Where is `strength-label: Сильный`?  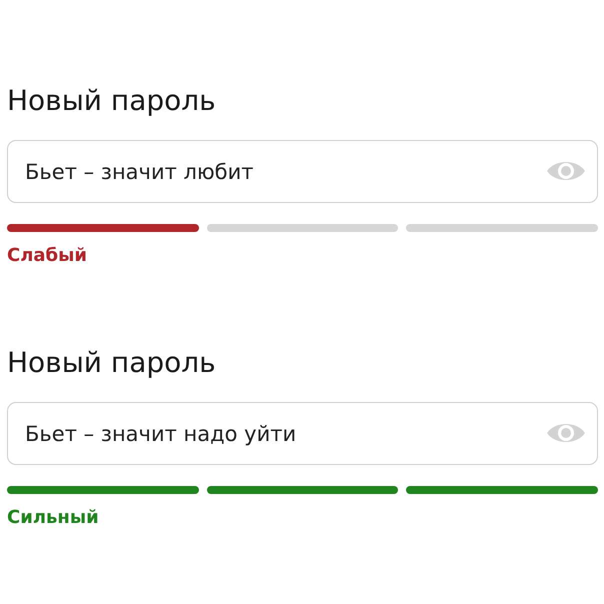
strength-label: Сильный is located at coordinates (53, 518).